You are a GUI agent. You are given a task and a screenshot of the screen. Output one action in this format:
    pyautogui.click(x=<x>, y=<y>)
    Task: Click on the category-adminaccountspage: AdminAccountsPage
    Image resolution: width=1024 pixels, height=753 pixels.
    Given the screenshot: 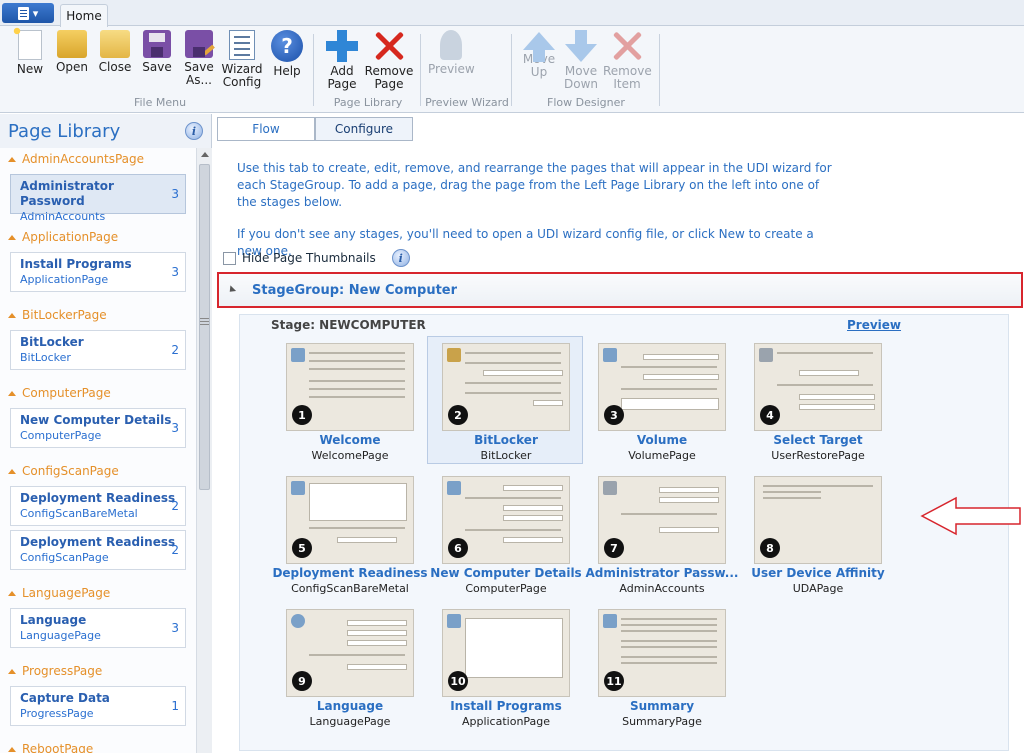 What is the action you would take?
    pyautogui.click(x=98, y=159)
    